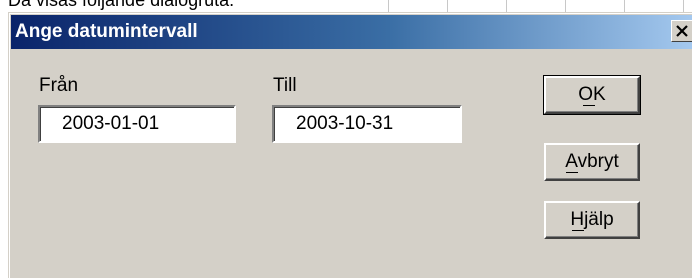  What do you see at coordinates (137, 124) in the screenshot?
I see `from-date-input` at bounding box center [137, 124].